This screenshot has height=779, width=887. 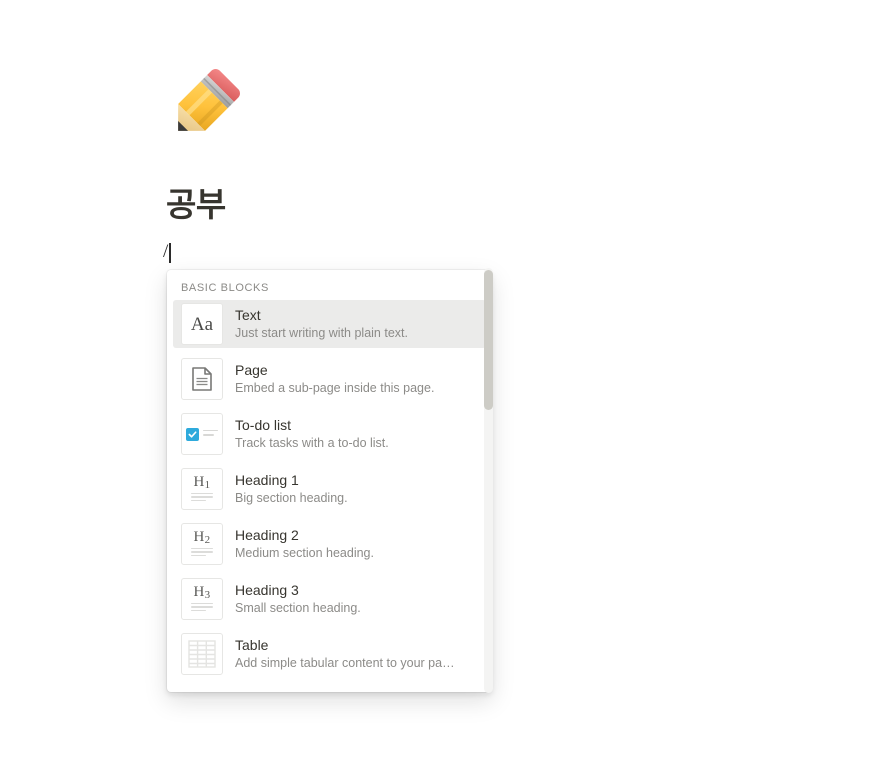 I want to click on todo-lines-icon, so click(x=210, y=434).